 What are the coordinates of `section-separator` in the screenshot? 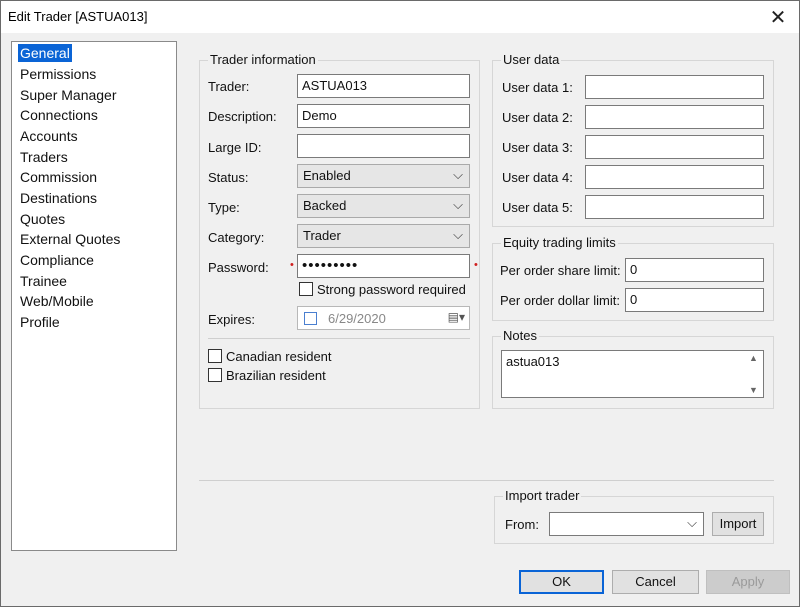 It's located at (486, 480).